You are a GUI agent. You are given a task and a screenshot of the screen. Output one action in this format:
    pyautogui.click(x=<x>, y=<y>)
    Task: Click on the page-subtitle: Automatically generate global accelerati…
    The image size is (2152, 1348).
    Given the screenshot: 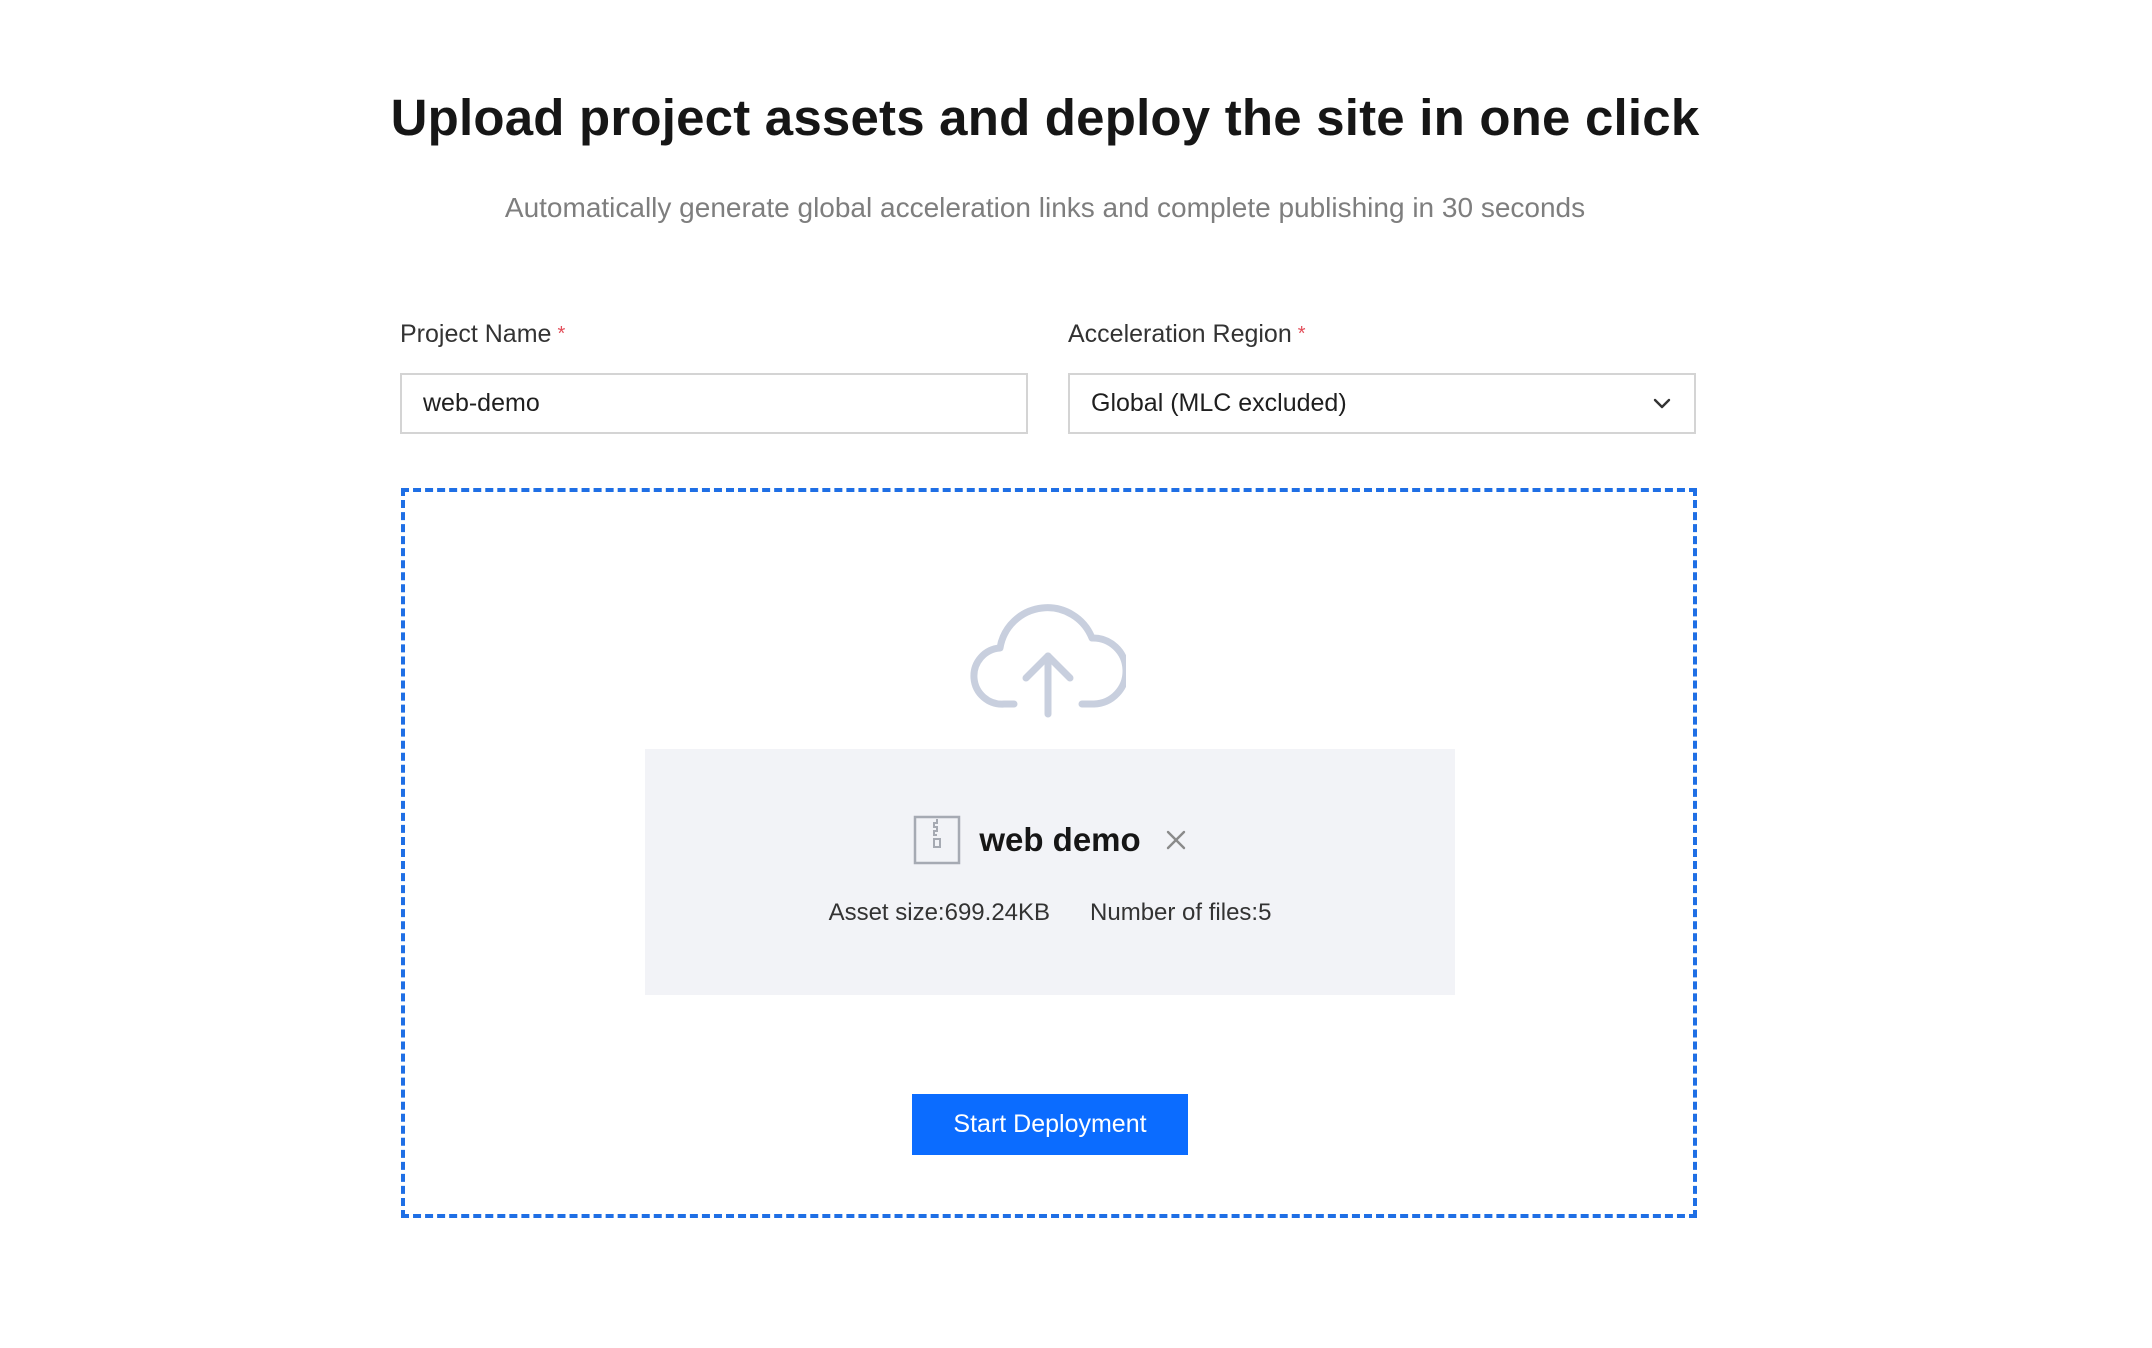 What is the action you would take?
    pyautogui.click(x=1045, y=207)
    